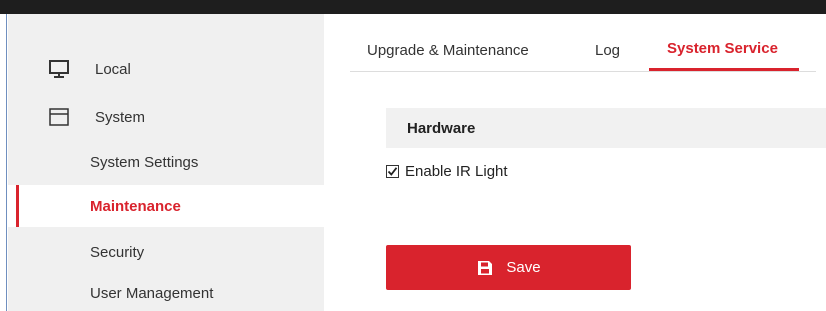  Describe the element at coordinates (120, 117) in the screenshot. I see `sidebar-item-label: System` at that location.